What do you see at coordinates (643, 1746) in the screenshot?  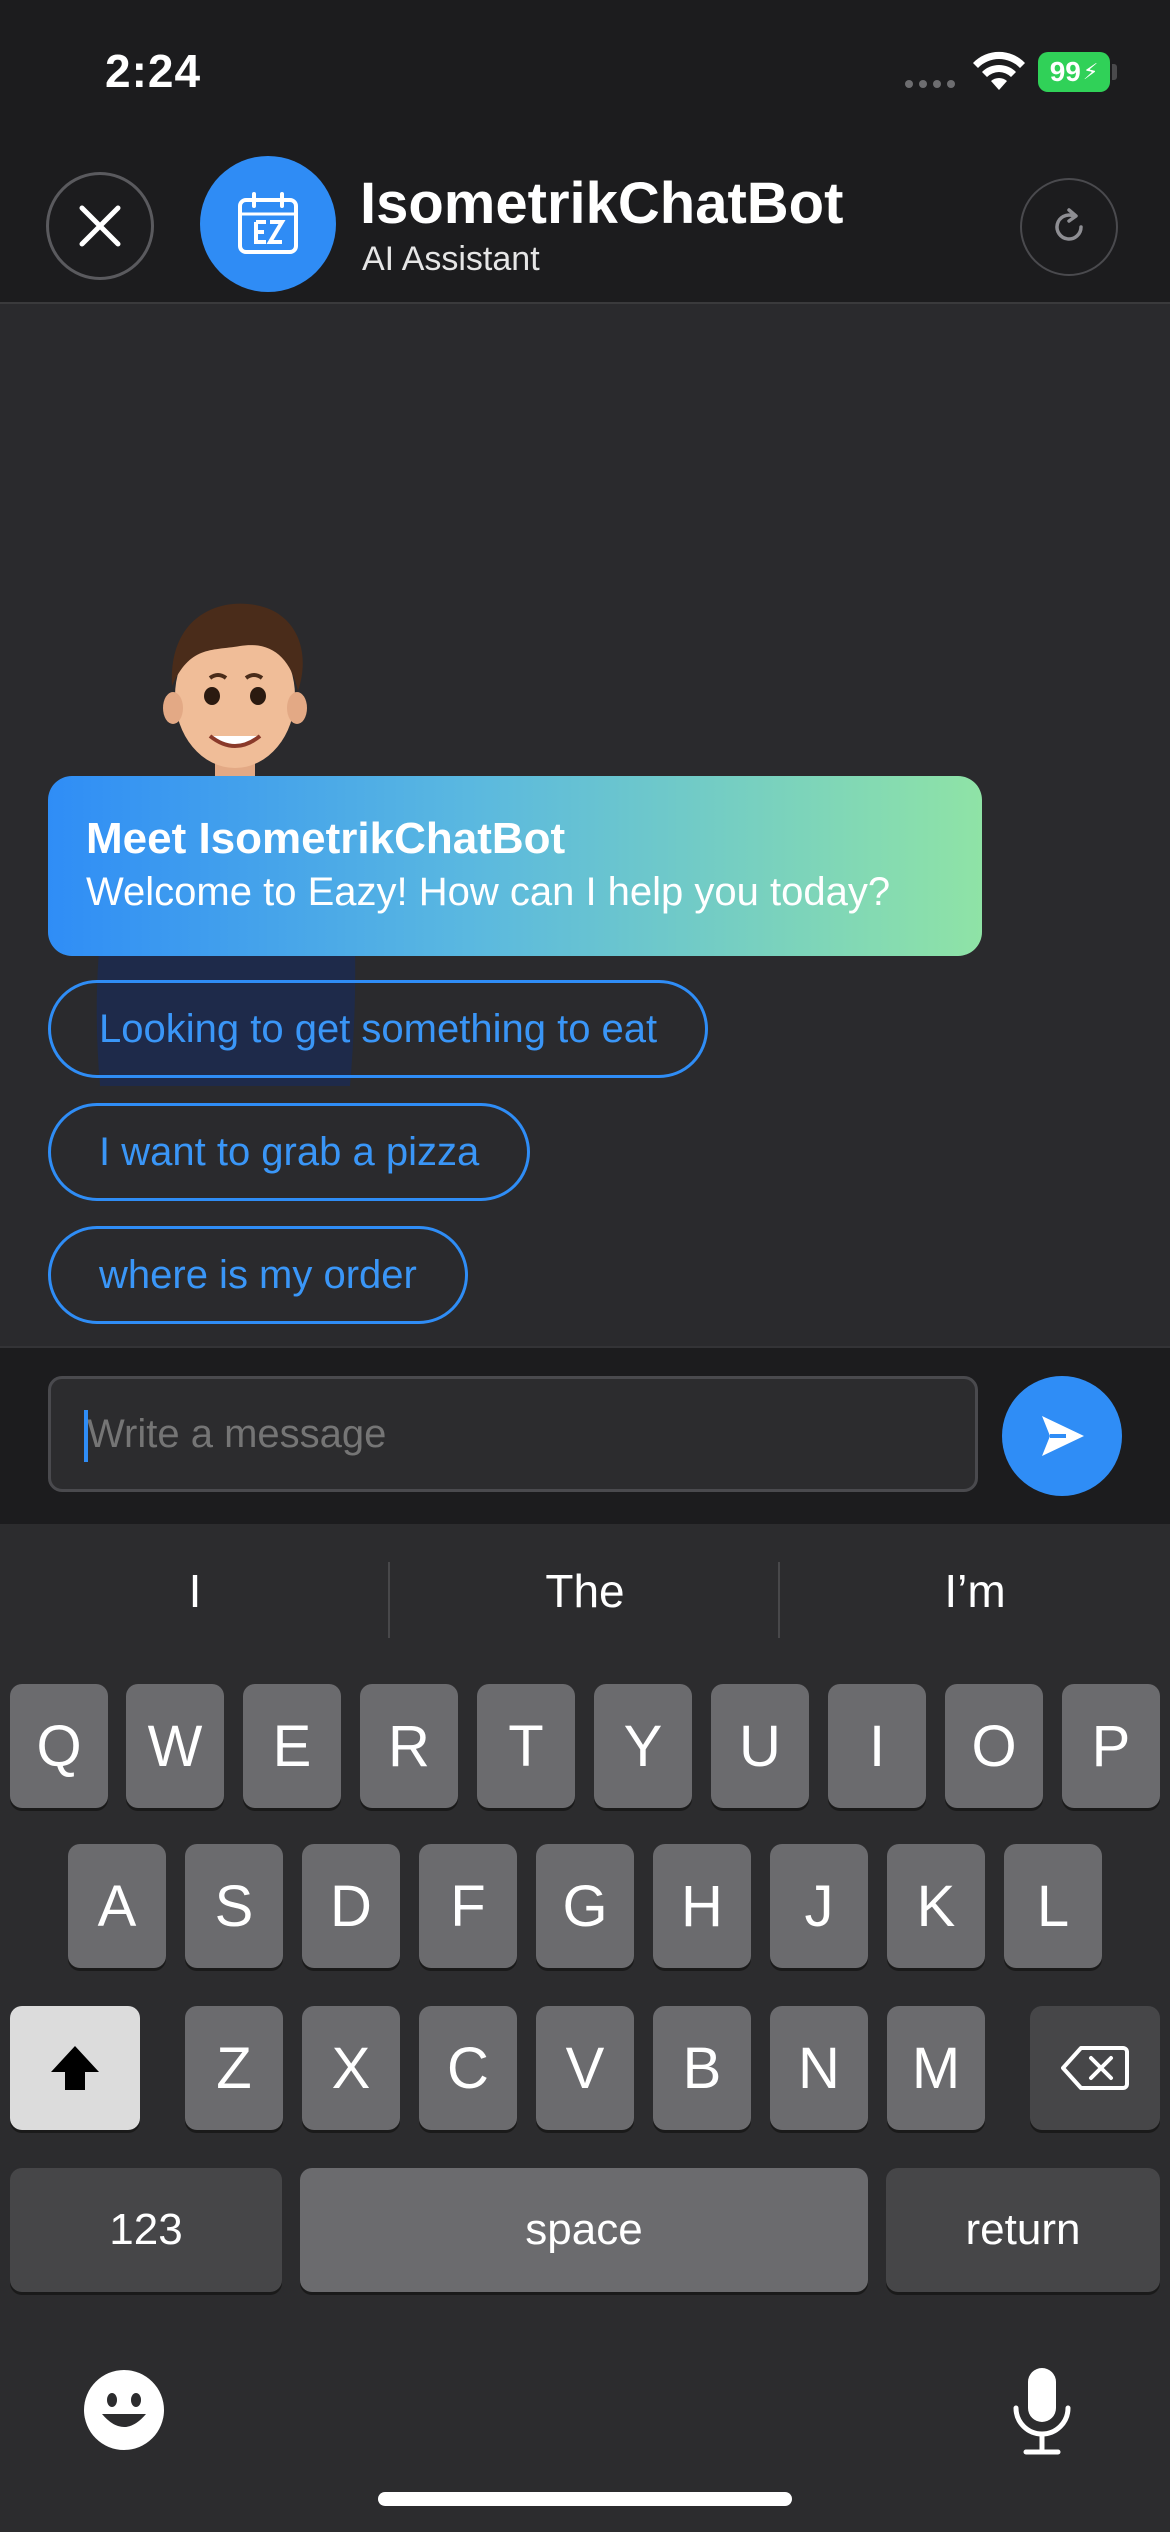 I see `key-y: Y` at bounding box center [643, 1746].